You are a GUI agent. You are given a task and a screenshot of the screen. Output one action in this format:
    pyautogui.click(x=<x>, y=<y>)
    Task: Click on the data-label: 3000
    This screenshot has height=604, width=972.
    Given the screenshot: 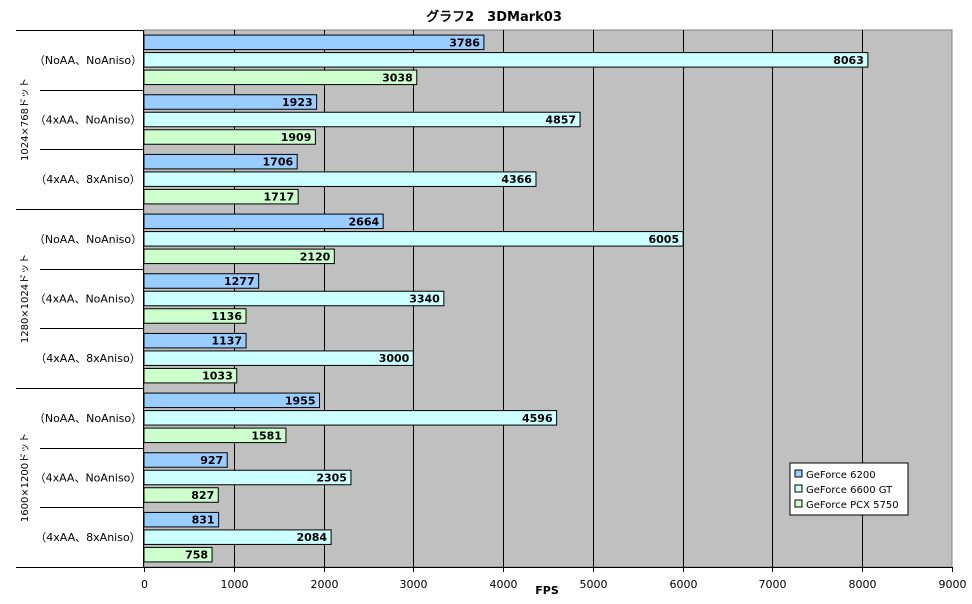 What is the action you would take?
    pyautogui.click(x=394, y=358)
    